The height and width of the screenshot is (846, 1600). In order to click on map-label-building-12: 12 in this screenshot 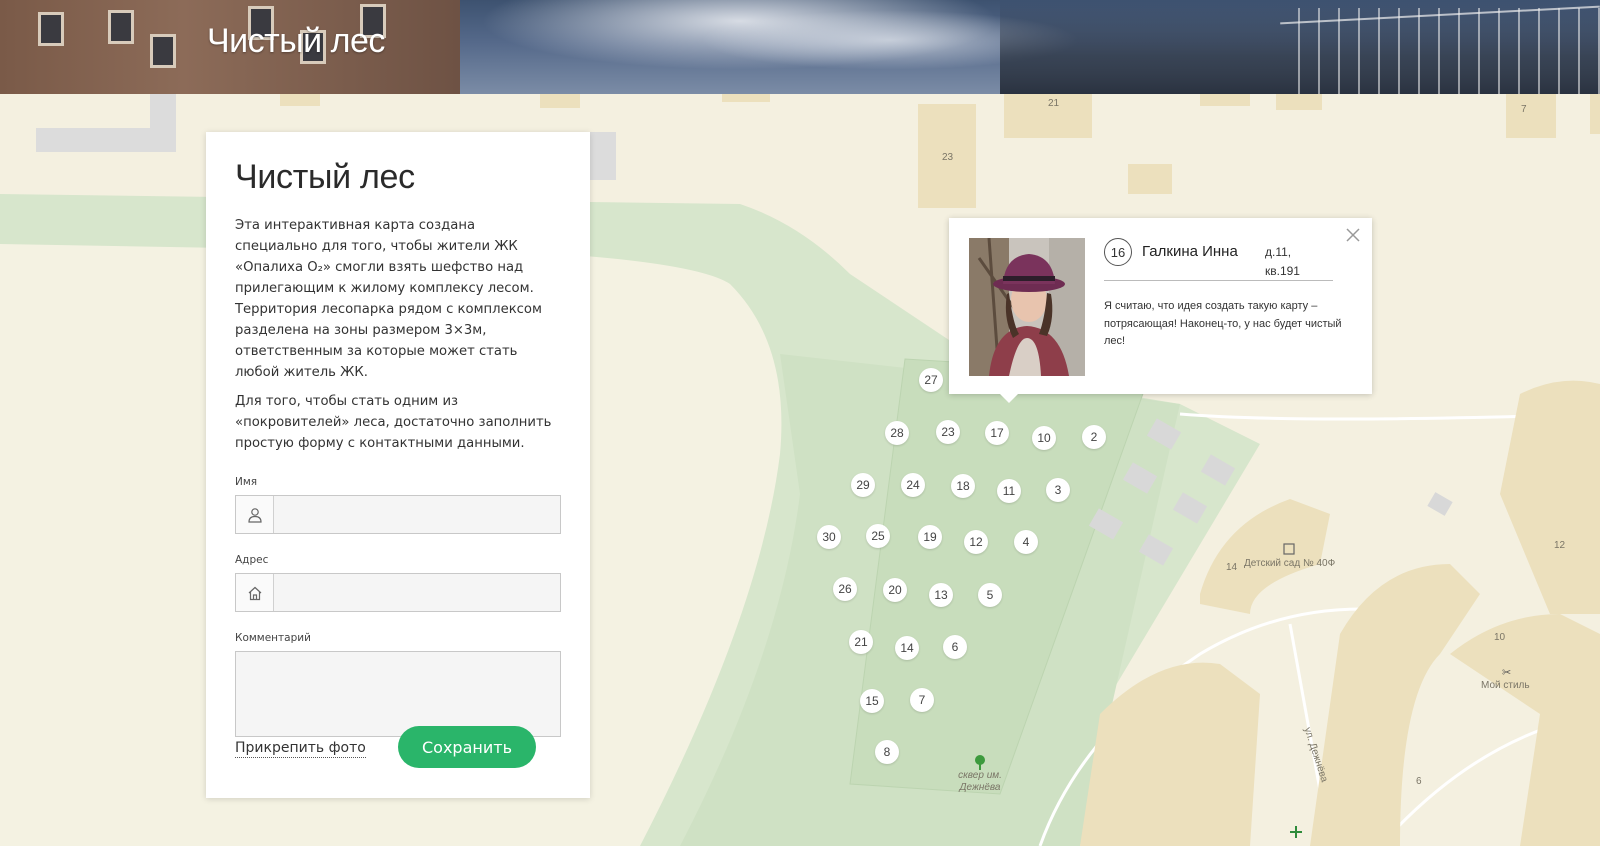, I will do `click(1560, 545)`.